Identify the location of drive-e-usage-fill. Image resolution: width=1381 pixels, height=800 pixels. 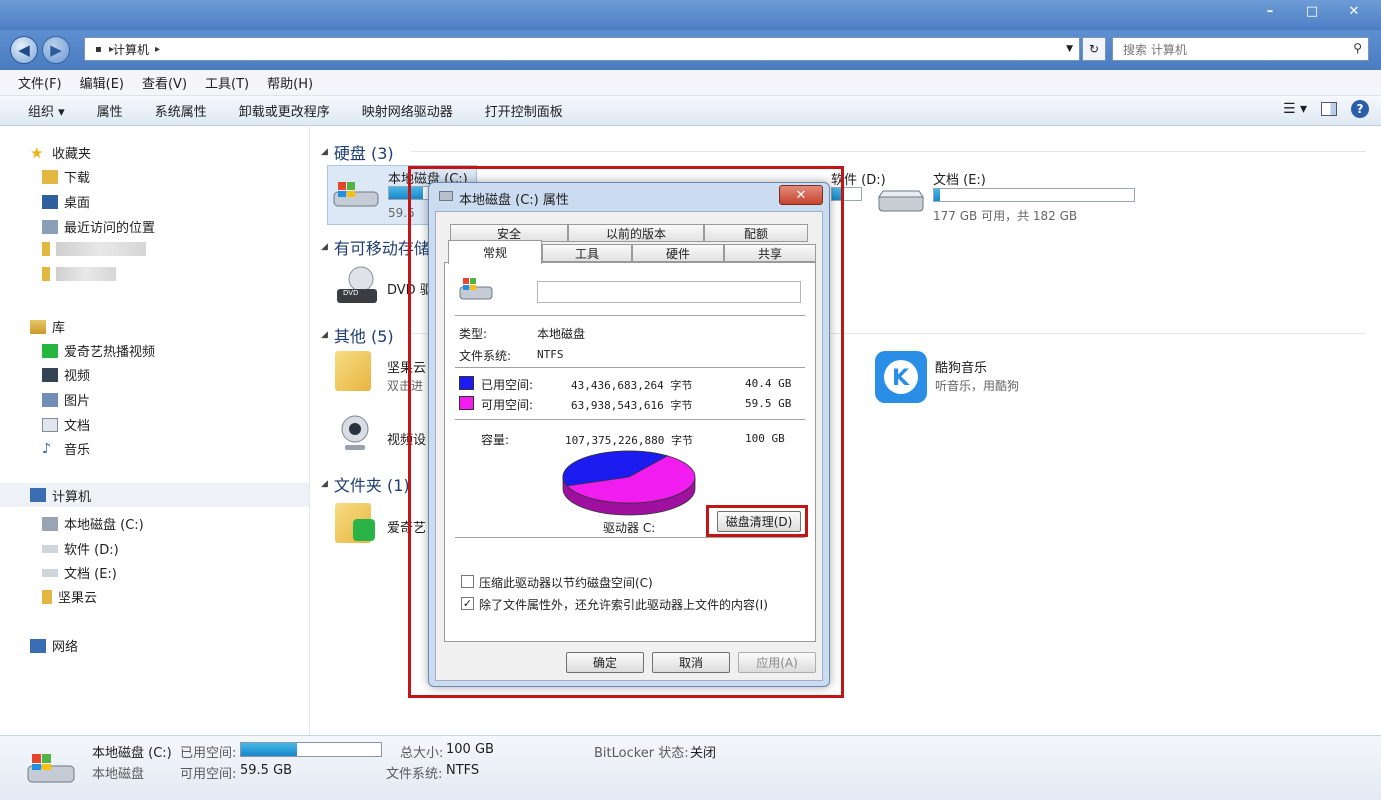
(937, 195).